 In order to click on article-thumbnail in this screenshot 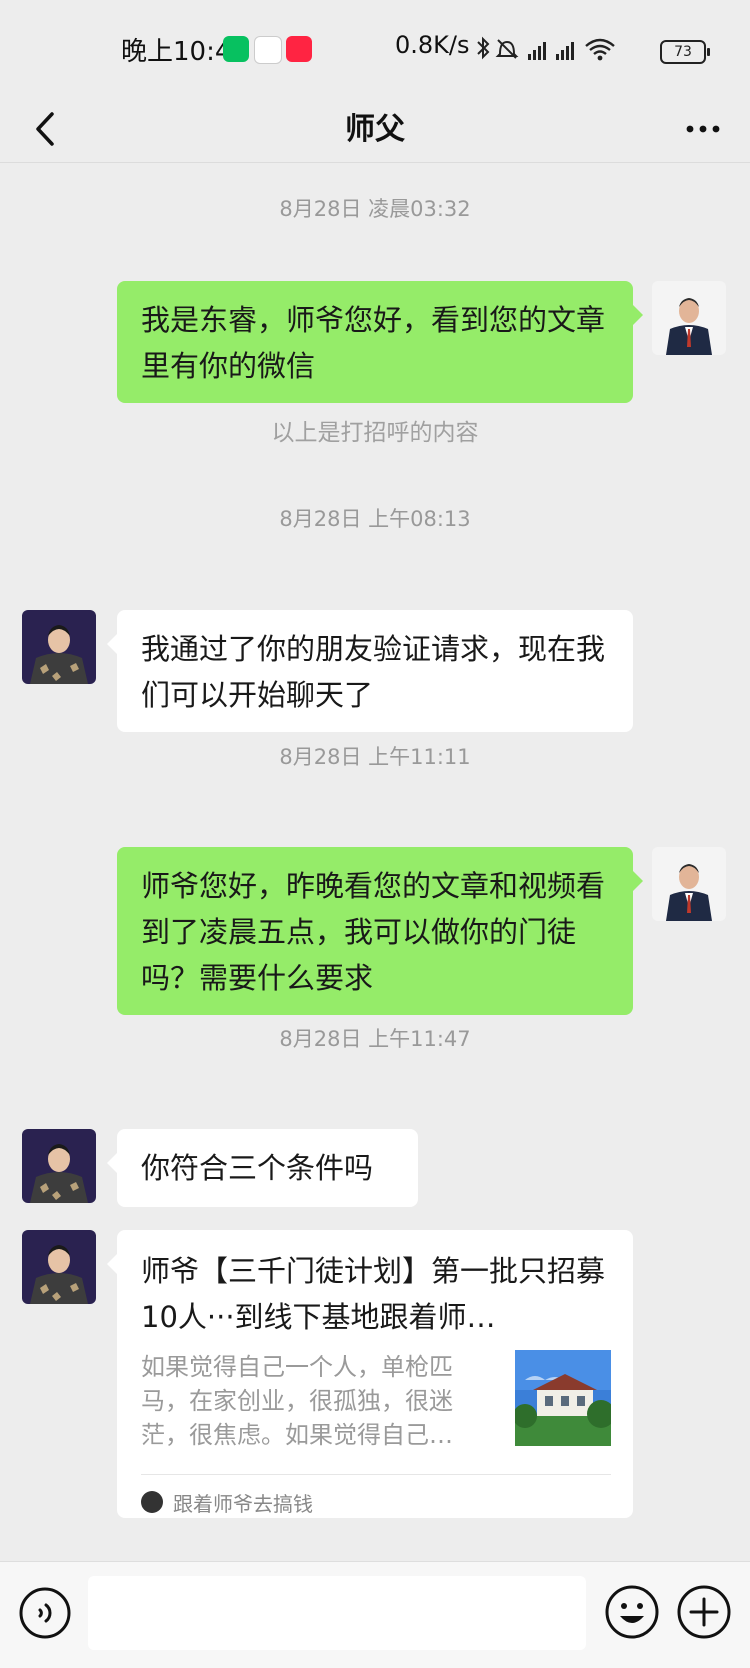, I will do `click(563, 1398)`.